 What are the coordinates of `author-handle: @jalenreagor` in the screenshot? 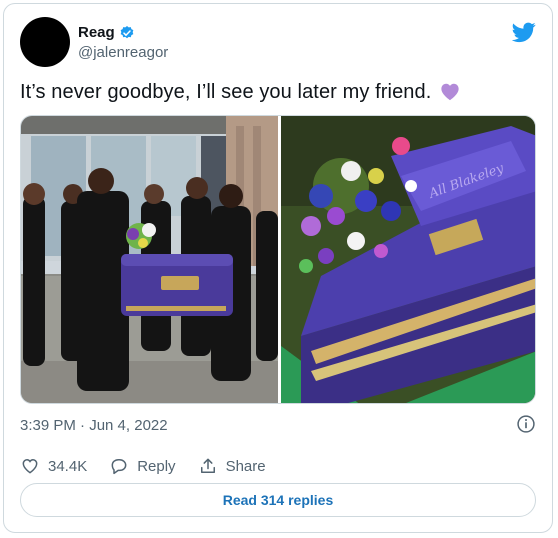 It's located at (123, 52).